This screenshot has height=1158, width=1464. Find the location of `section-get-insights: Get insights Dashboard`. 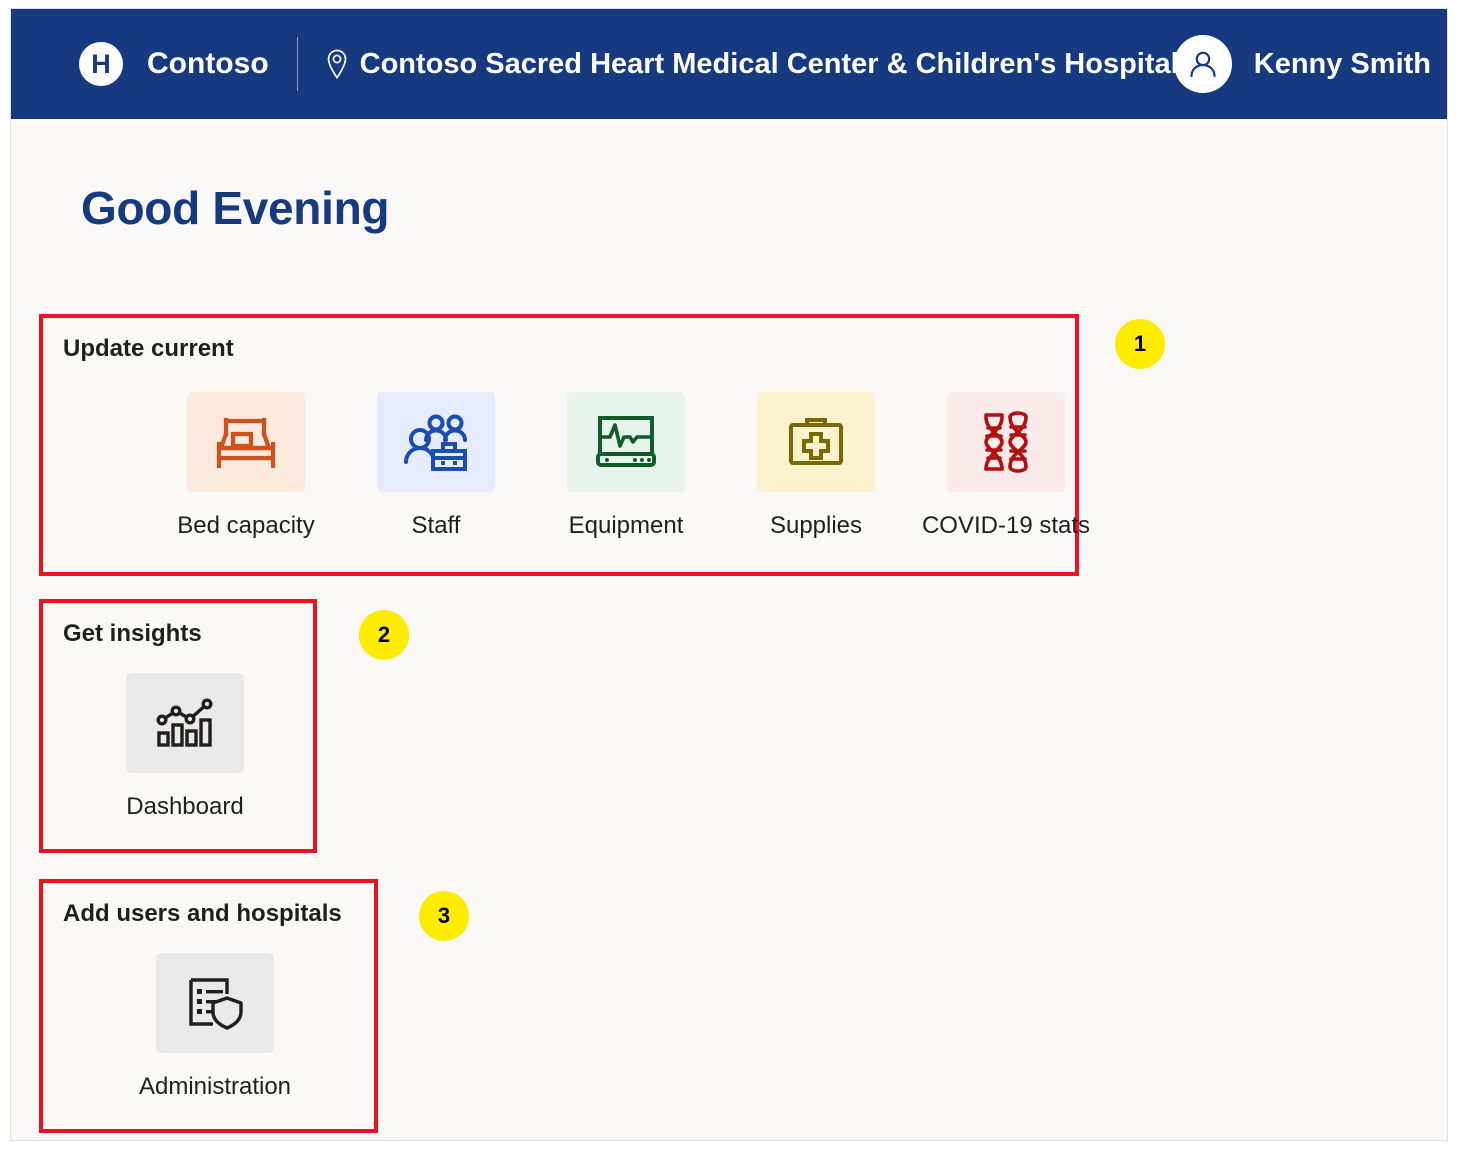

section-get-insights: Get insights Dashboard is located at coordinates (178, 726).